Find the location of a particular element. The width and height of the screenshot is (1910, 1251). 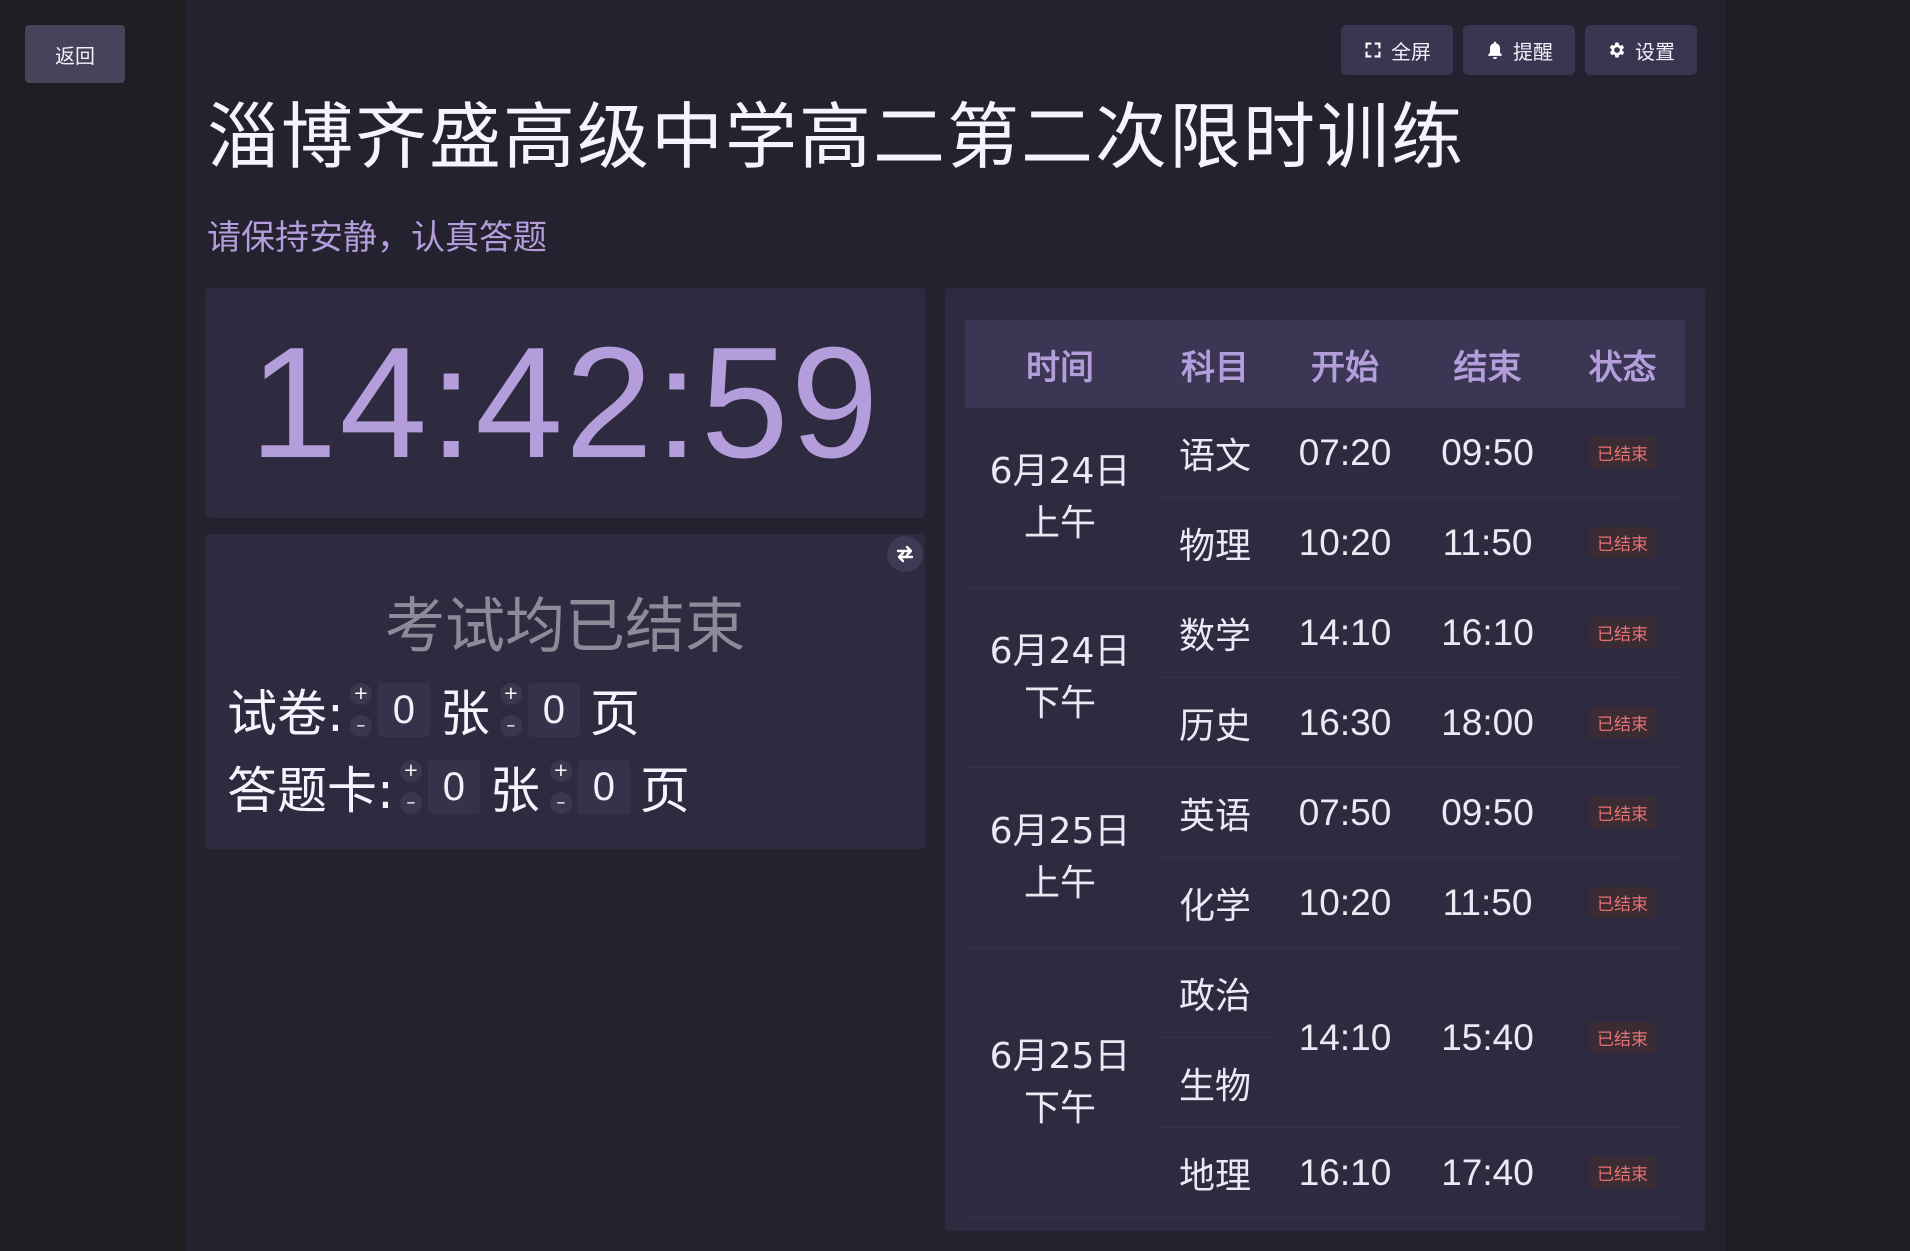

session-date: 6月24日 上午 is located at coordinates (1060, 498).